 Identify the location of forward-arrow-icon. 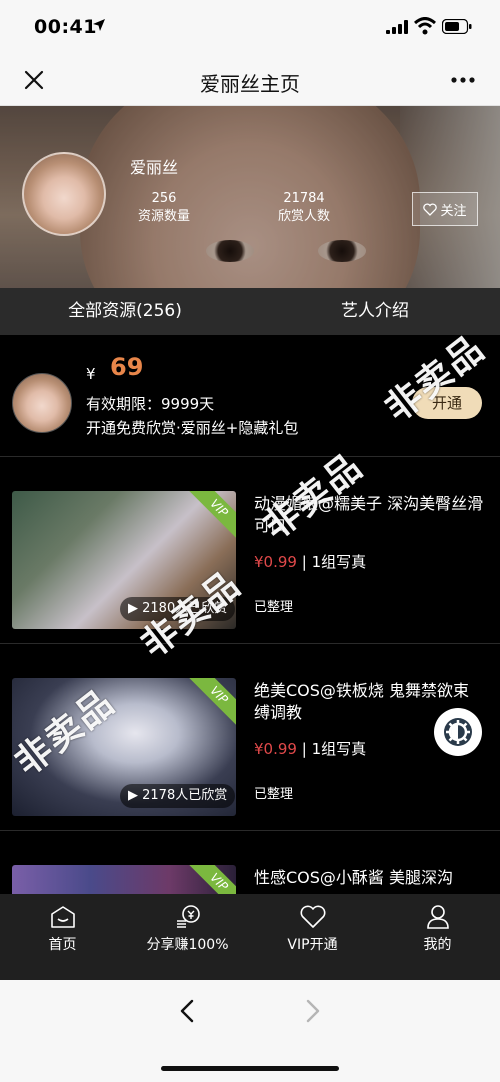
(312, 1011).